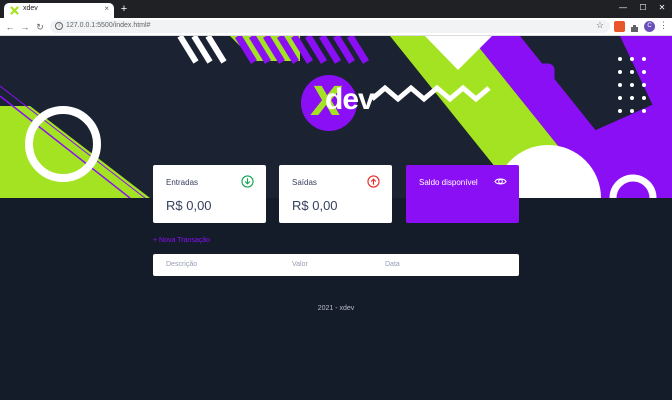 Image resolution: width=672 pixels, height=400 pixels. Describe the element at coordinates (247, 181) in the screenshot. I see `arrow-down-circle-icon` at that location.